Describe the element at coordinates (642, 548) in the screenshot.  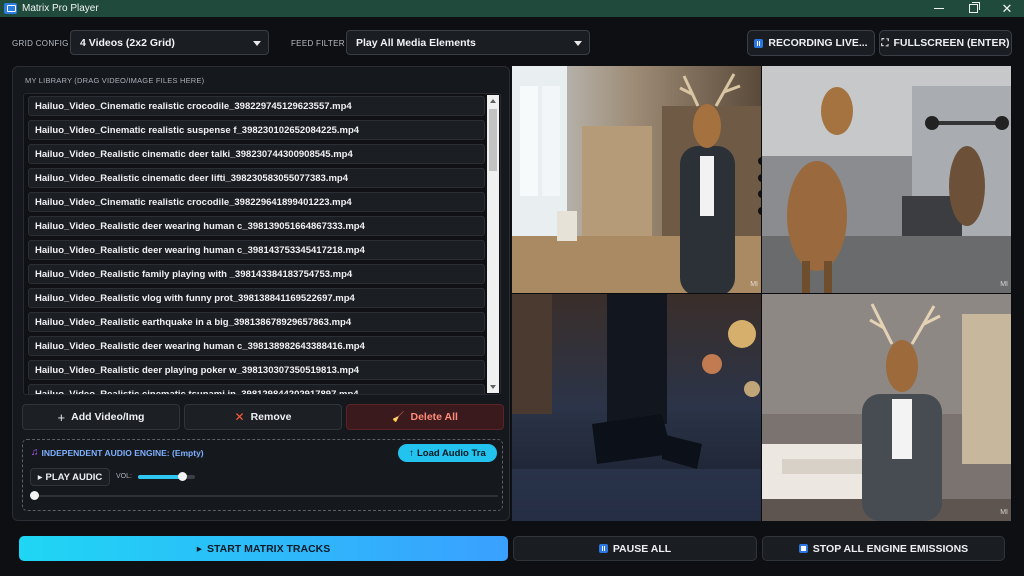
I see `pause-all-label: PAUSE ALL` at that location.